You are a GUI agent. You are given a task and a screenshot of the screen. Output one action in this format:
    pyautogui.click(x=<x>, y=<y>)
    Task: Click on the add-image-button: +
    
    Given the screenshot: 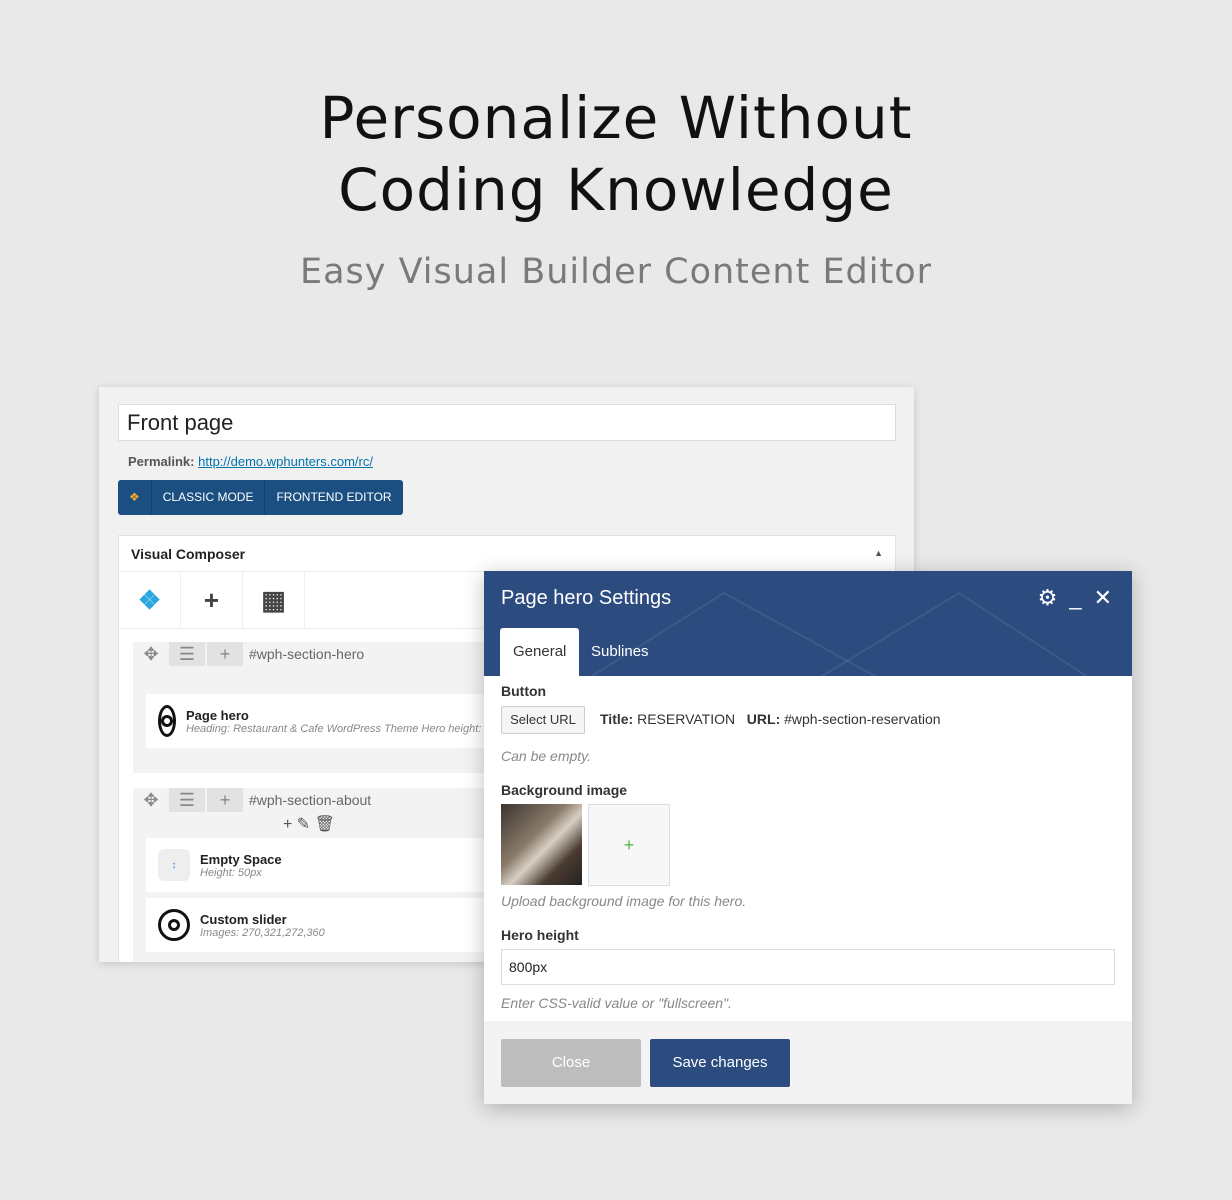 What is the action you would take?
    pyautogui.click(x=629, y=845)
    